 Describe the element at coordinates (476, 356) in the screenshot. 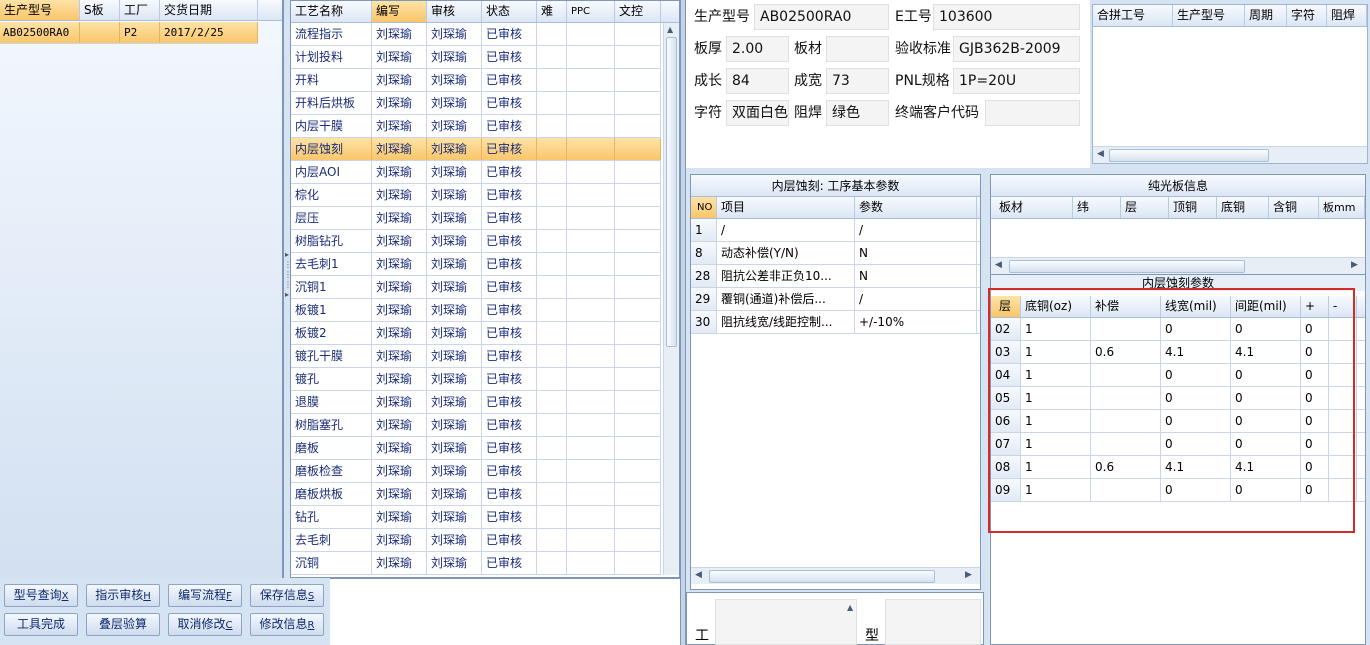

I see `process-row: 镀孔干膜 刘琛瑜 刘琛瑜 已审核` at that location.